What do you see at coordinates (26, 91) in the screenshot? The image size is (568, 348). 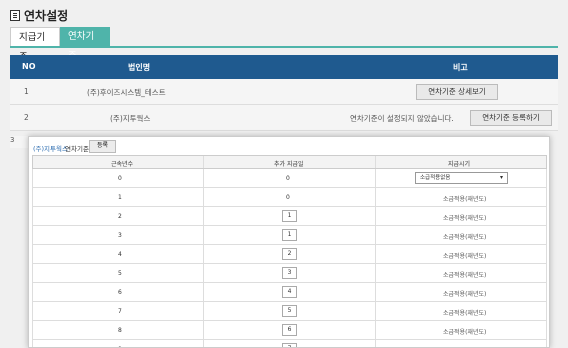 I see `row-no: 1` at bounding box center [26, 91].